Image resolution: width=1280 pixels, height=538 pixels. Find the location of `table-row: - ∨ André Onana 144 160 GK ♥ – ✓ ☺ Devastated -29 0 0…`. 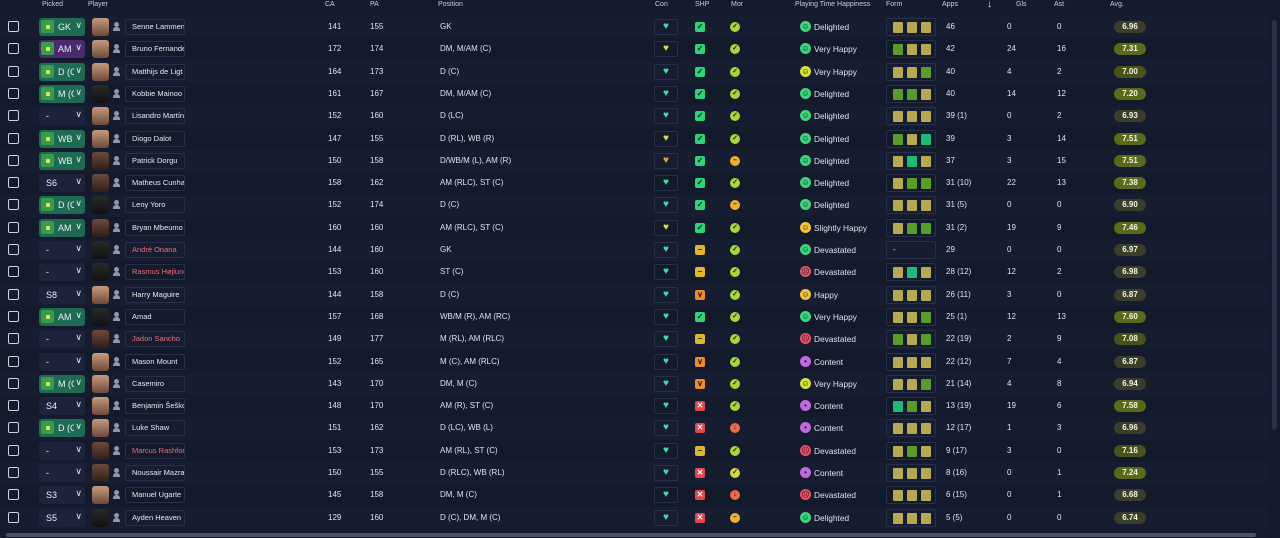

table-row: - ∨ André Onana 144 160 GK ♥ – ✓ ☺ Devastated -29 0 0… is located at coordinates (634, 250).